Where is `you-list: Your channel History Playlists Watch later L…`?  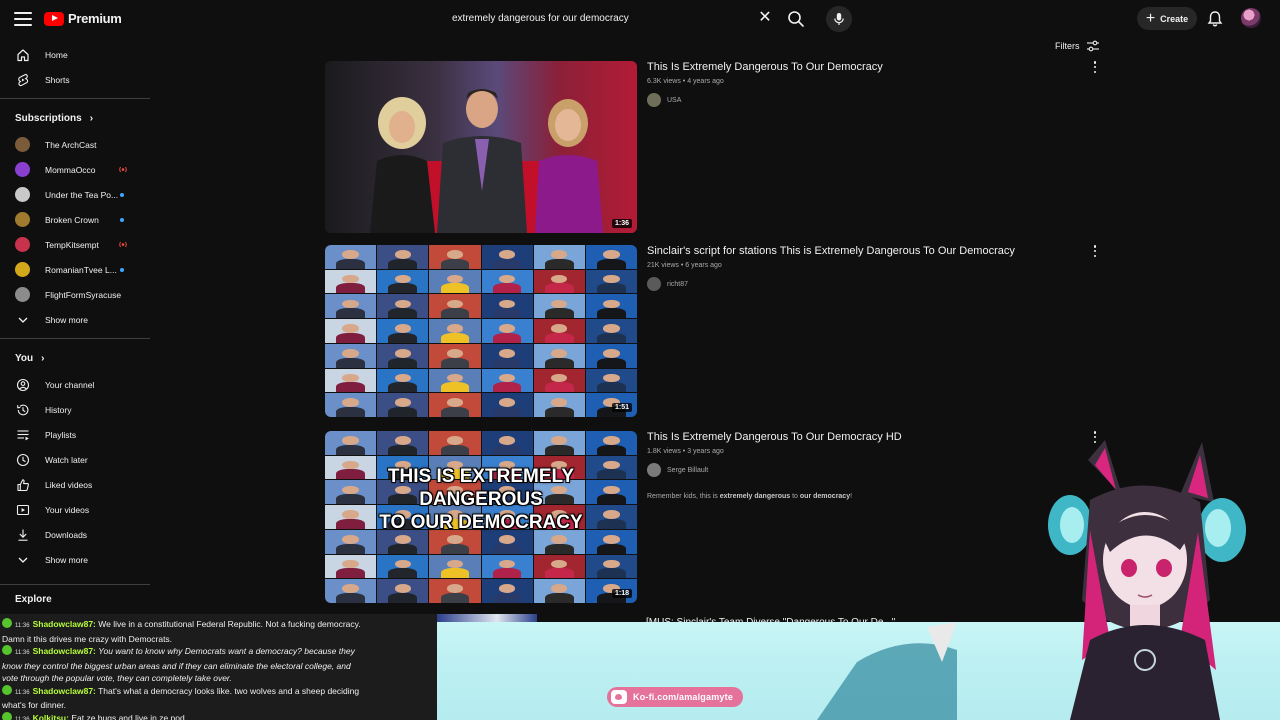 you-list: Your channel History Playlists Watch later L… is located at coordinates (75, 459).